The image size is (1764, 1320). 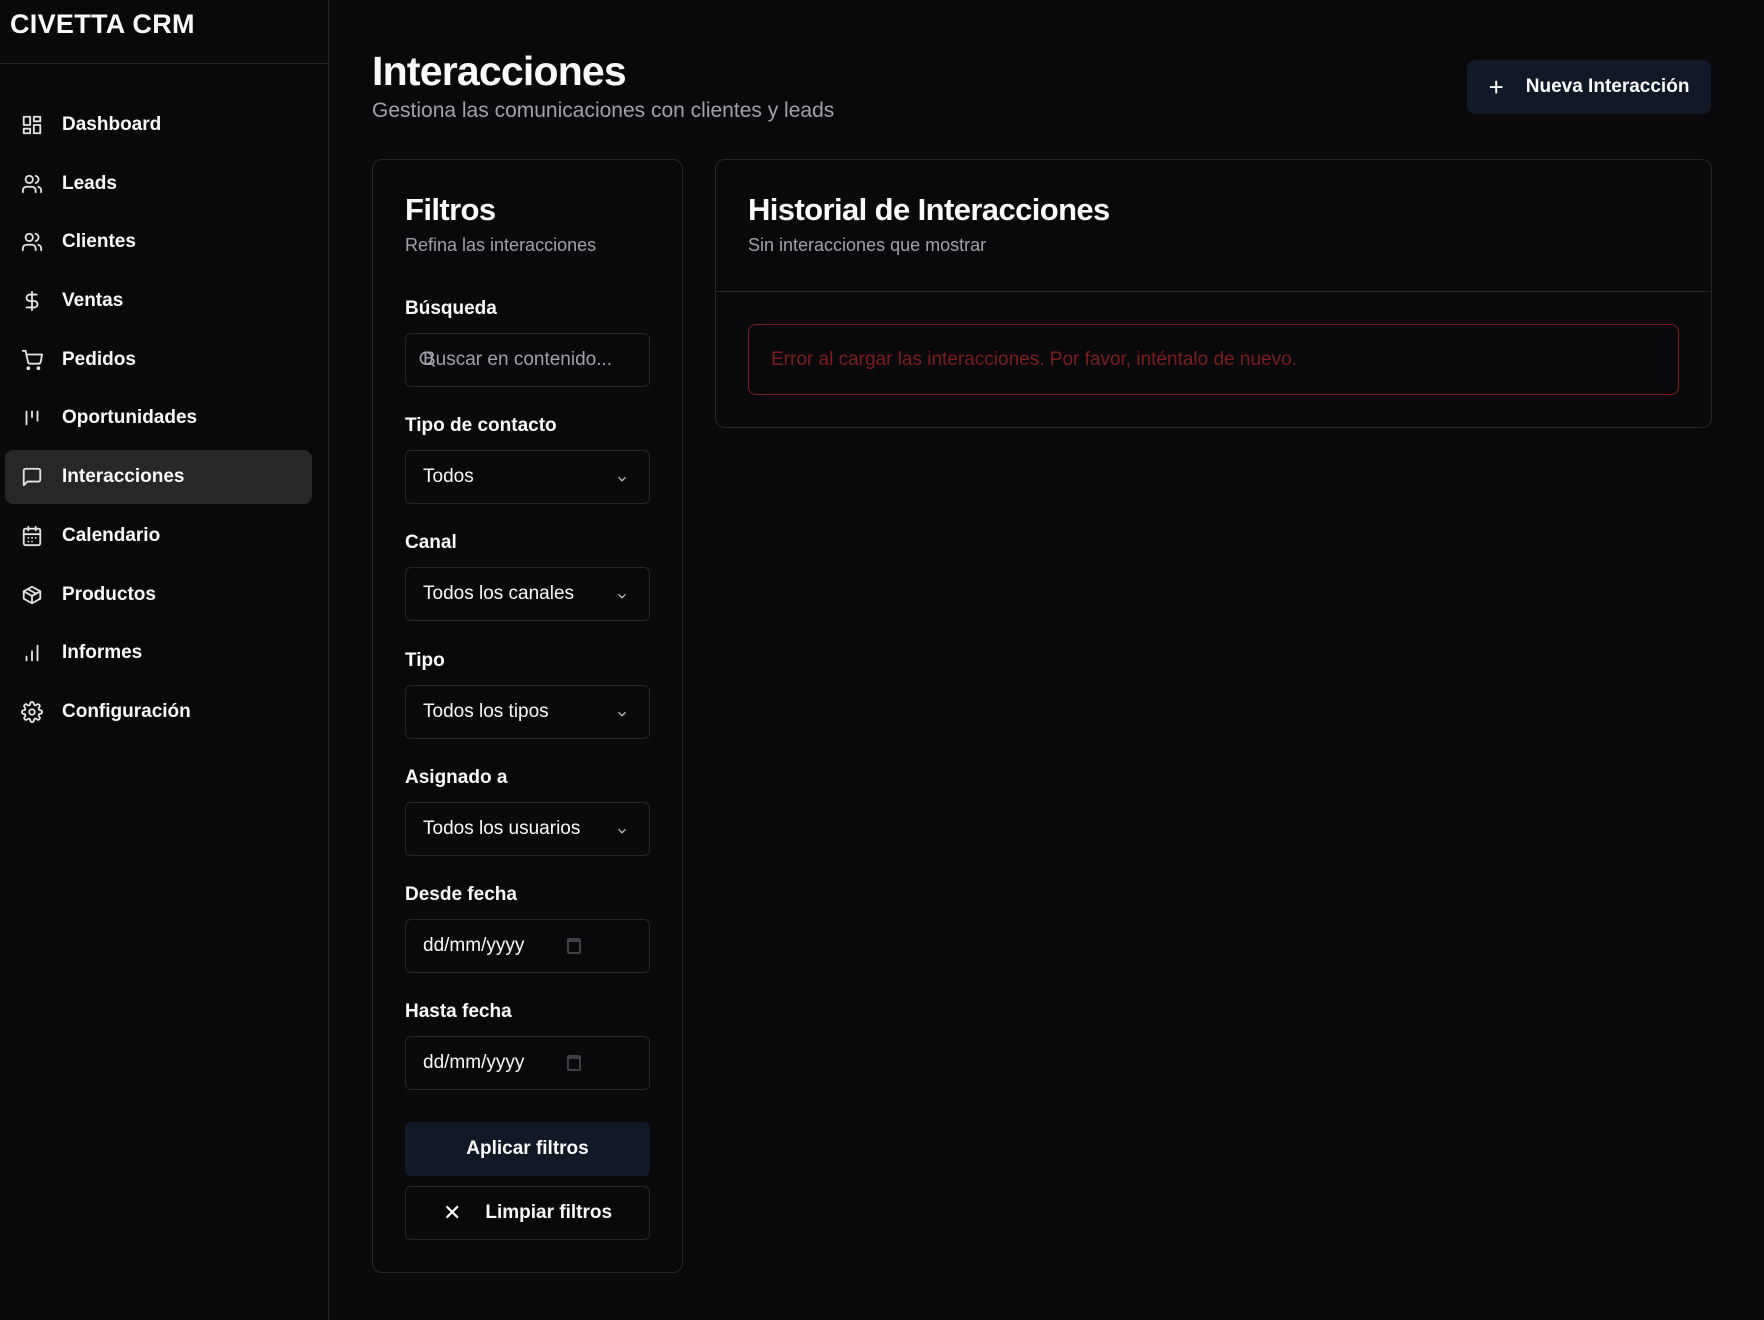 I want to click on channel-select: Todos los canales, so click(x=527, y=594).